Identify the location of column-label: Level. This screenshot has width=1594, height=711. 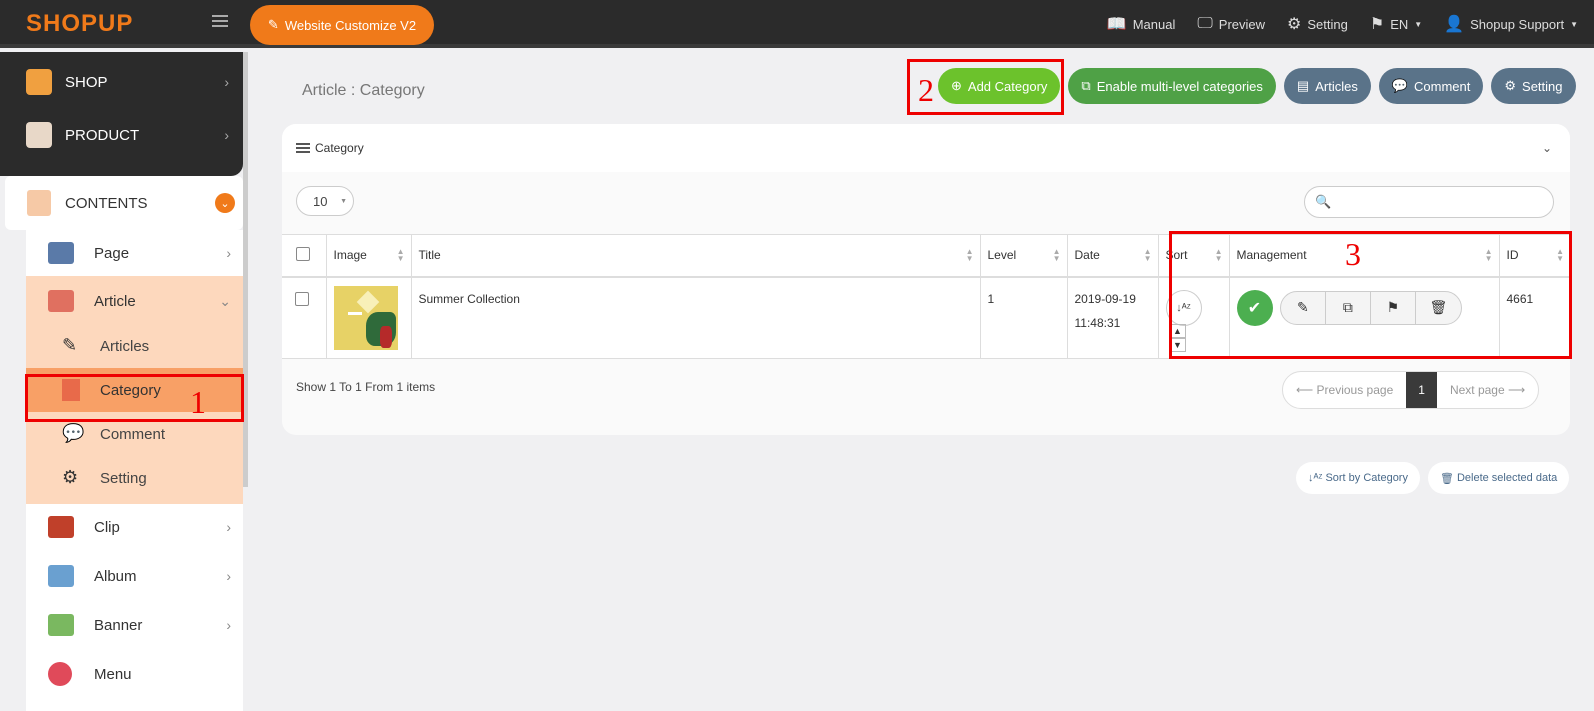
(1002, 255).